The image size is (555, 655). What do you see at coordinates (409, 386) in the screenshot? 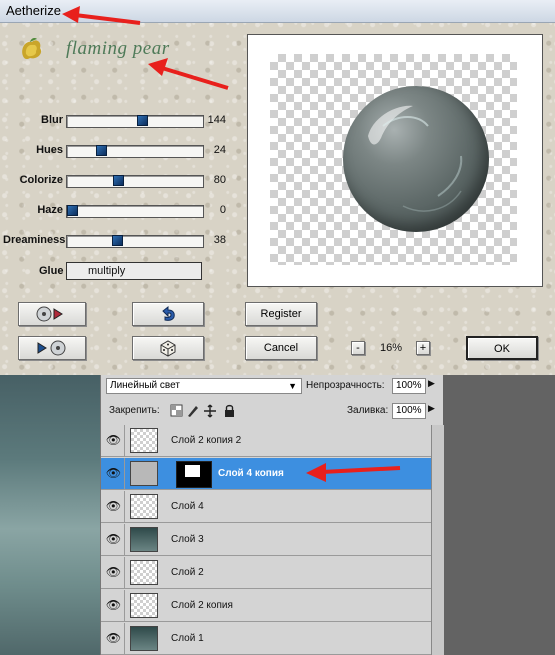
I see `opacity-input: 100%` at bounding box center [409, 386].